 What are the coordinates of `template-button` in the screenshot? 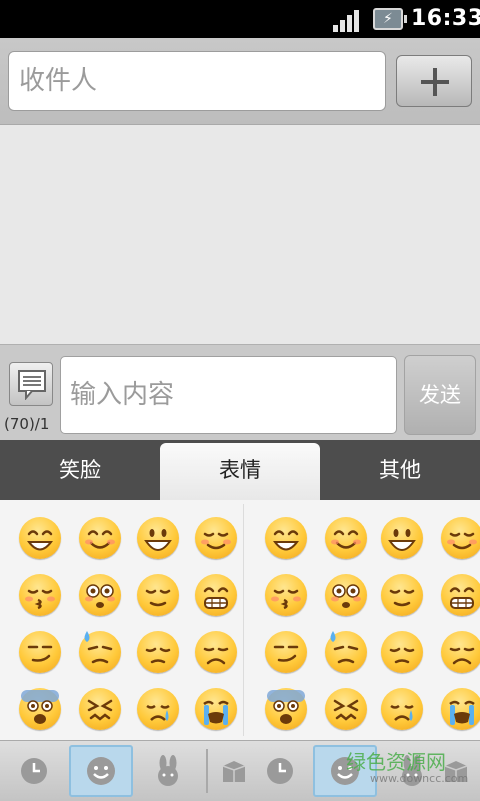 It's located at (31, 384).